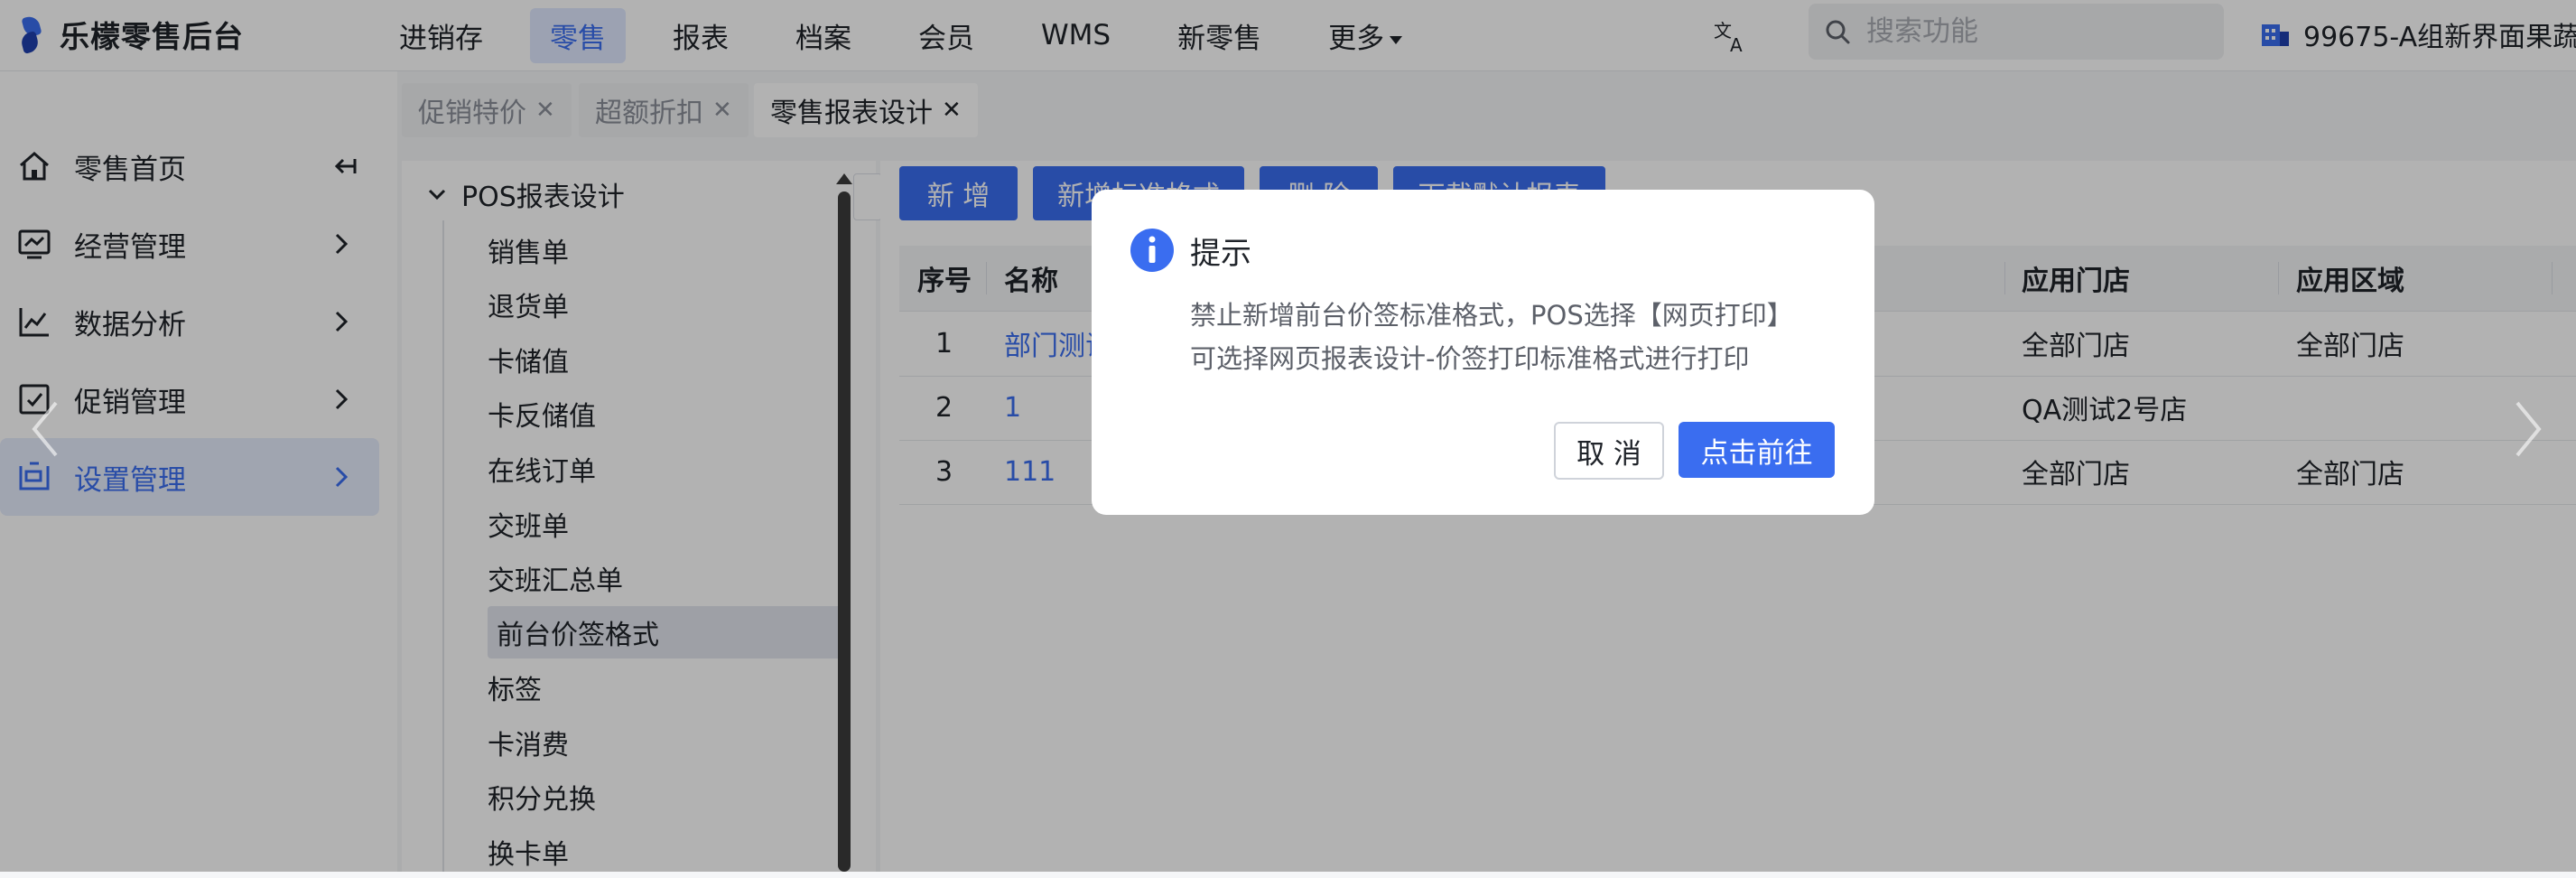  Describe the element at coordinates (1491, 315) in the screenshot. I see `dialog-message-line: 禁止新增前台价签标准格式，POS选择【网页打印】` at that location.